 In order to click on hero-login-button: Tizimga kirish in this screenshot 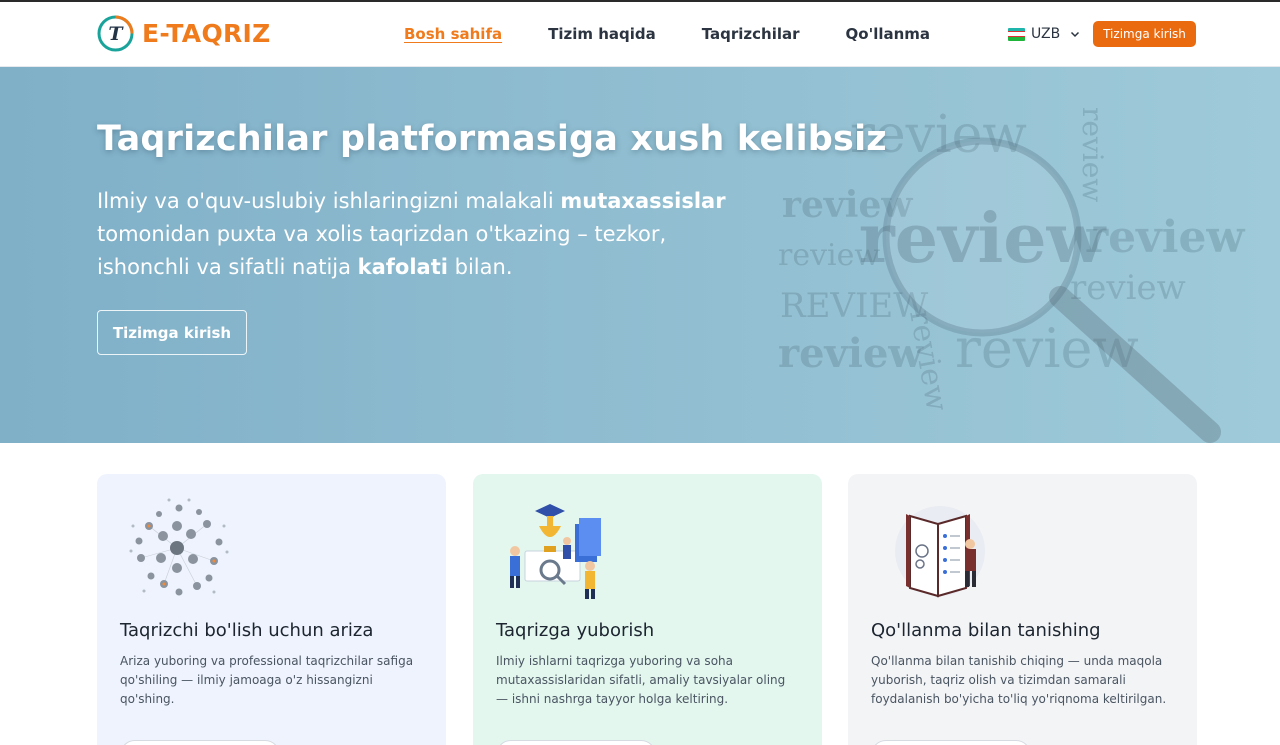, I will do `click(172, 332)`.